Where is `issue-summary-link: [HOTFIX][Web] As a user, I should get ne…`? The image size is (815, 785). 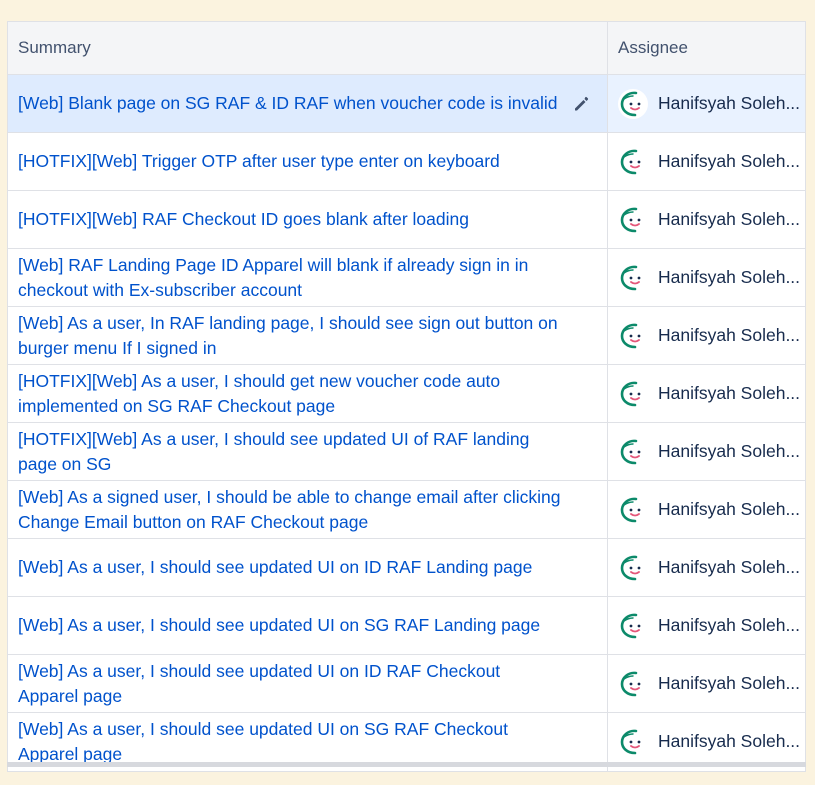 issue-summary-link: [HOTFIX][Web] As a user, I should get ne… is located at coordinates (290, 394).